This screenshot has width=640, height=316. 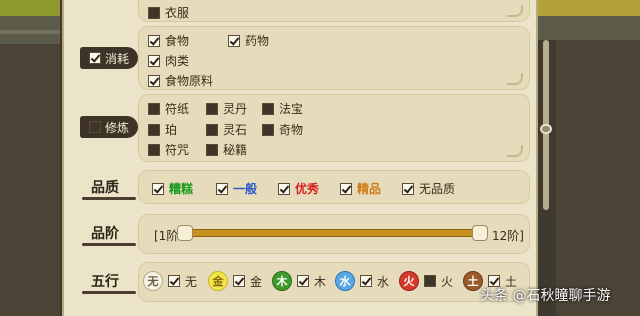 I want to click on checkbox-food, so click(x=154, y=40).